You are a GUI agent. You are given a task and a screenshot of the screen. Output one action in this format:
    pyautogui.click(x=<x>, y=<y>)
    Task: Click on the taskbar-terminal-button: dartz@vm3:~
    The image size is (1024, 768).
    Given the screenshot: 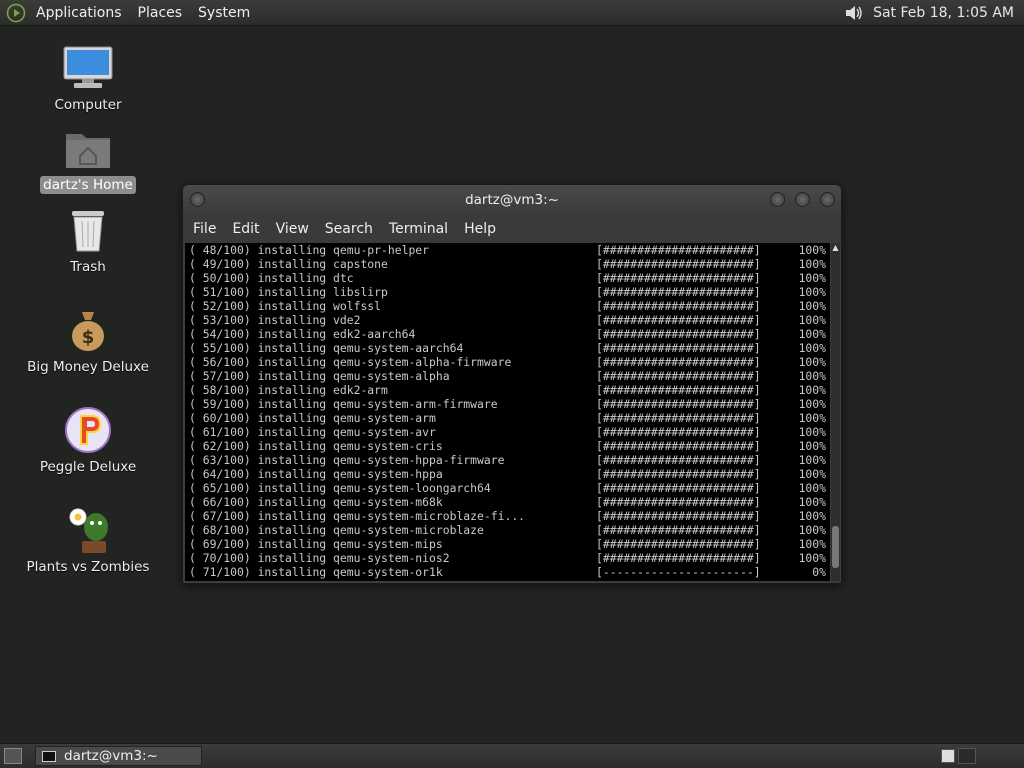 What is the action you would take?
    pyautogui.click(x=118, y=756)
    